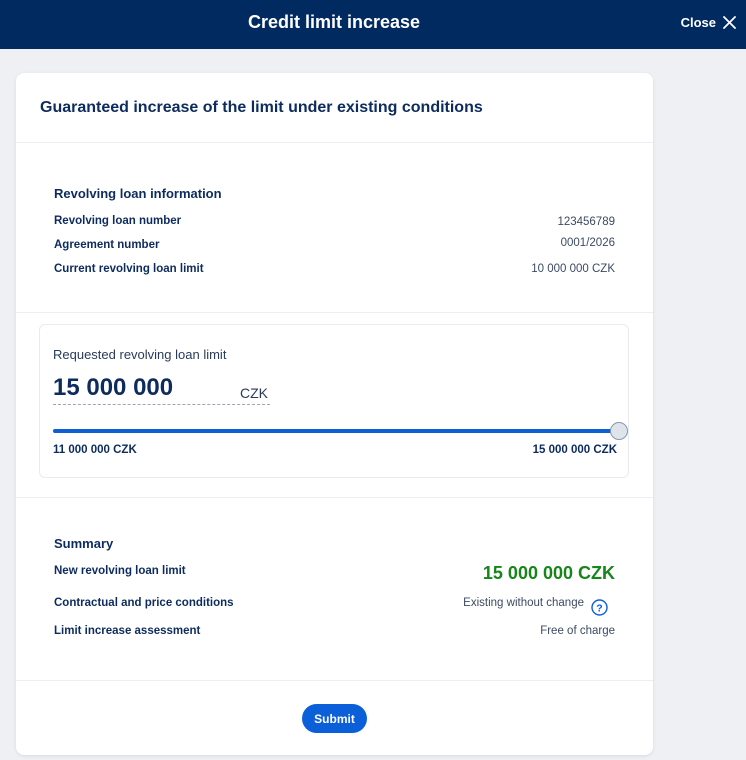 The height and width of the screenshot is (760, 746). I want to click on agreement-number-value: 0001/2026, so click(587, 243).